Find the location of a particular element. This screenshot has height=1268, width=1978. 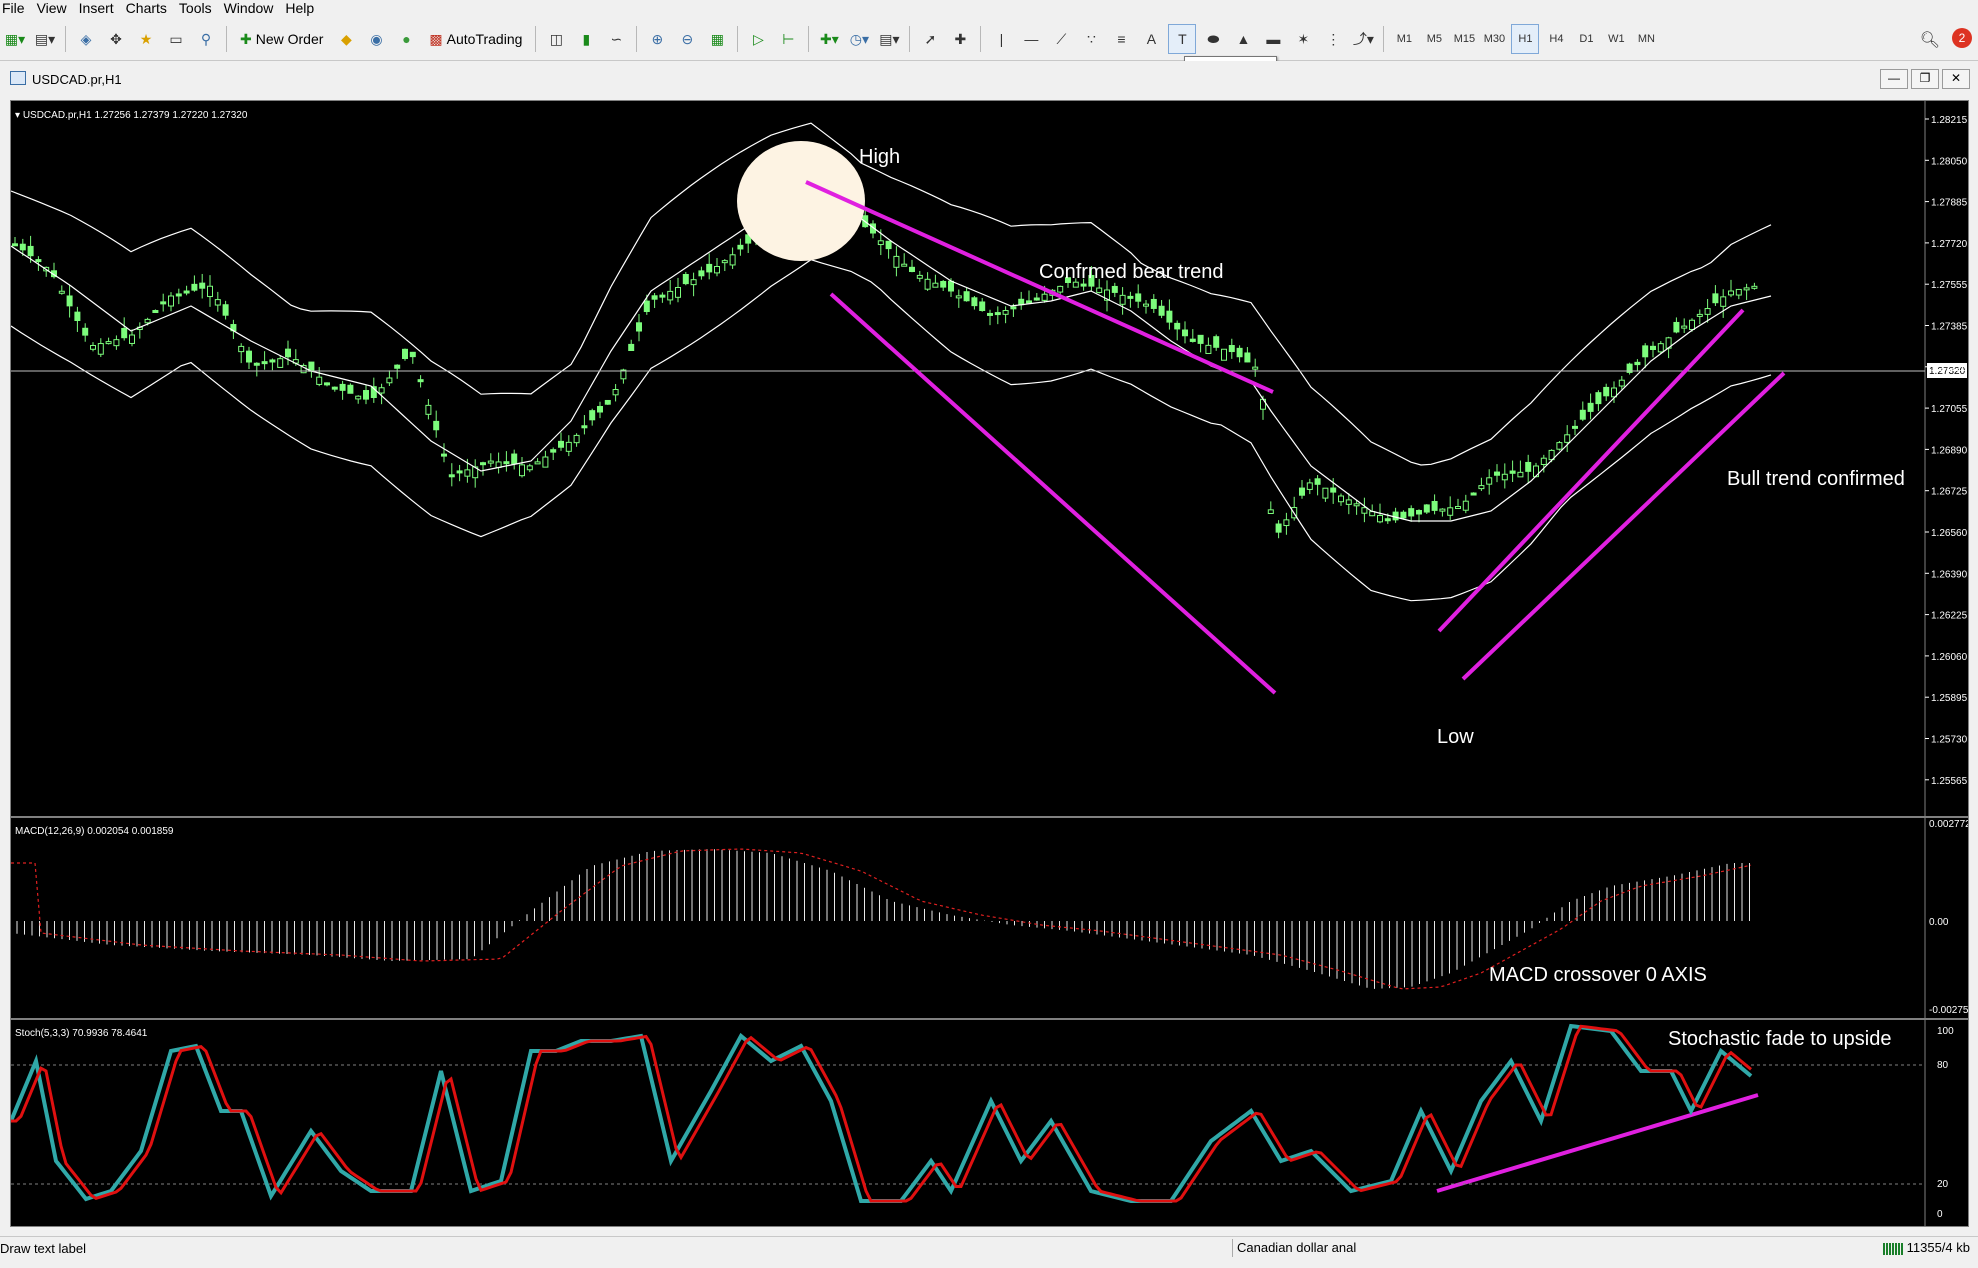

data-window-icon: ✥ is located at coordinates (116, 39).